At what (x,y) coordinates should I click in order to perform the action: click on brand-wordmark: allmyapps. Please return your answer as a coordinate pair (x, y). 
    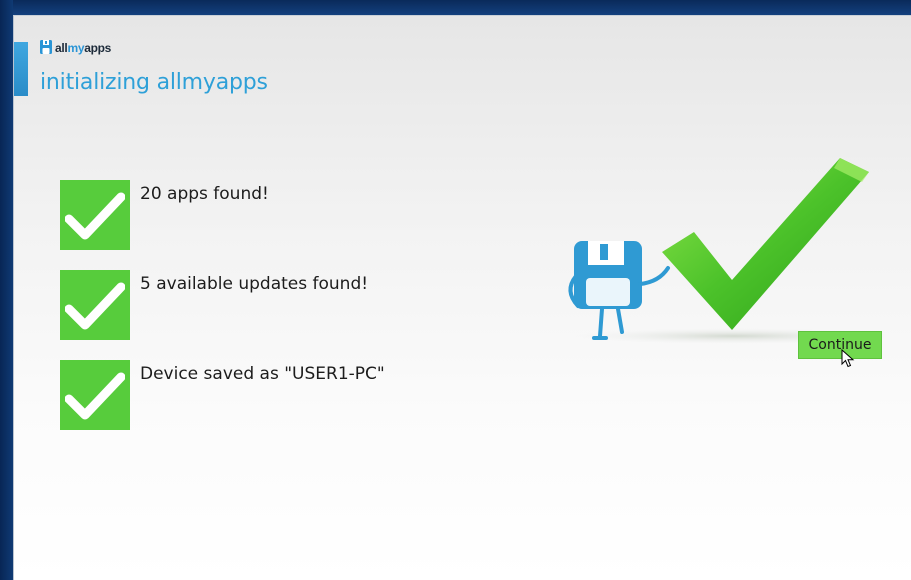
    Looking at the image, I should click on (83, 48).